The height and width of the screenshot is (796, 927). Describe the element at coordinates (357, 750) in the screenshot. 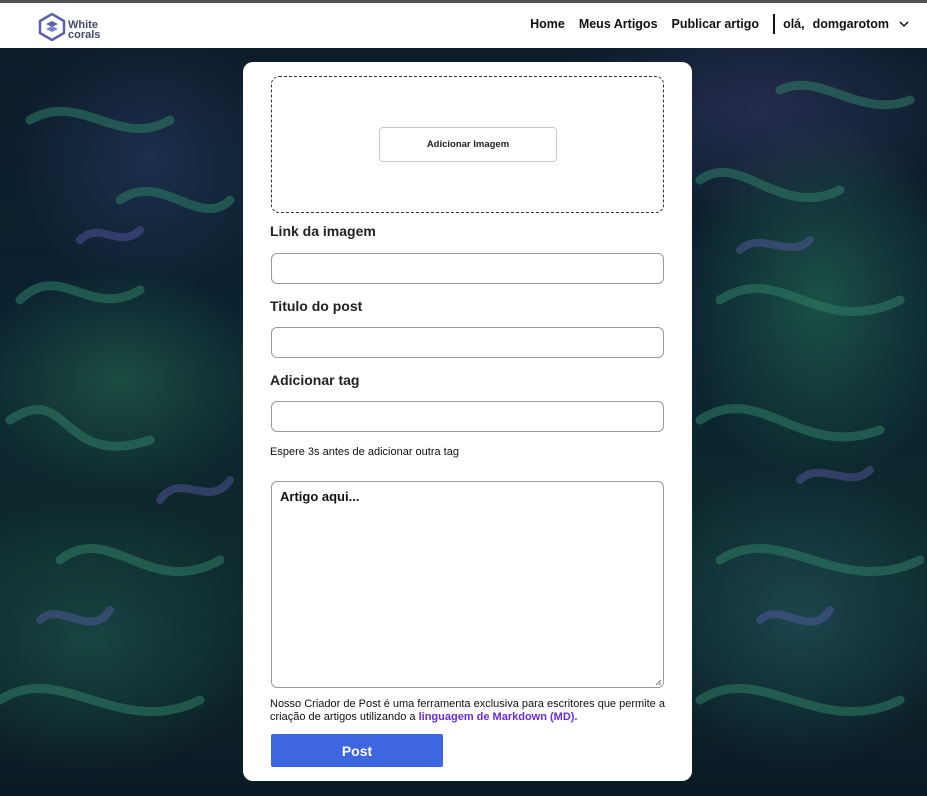

I see `post-button: Post` at that location.